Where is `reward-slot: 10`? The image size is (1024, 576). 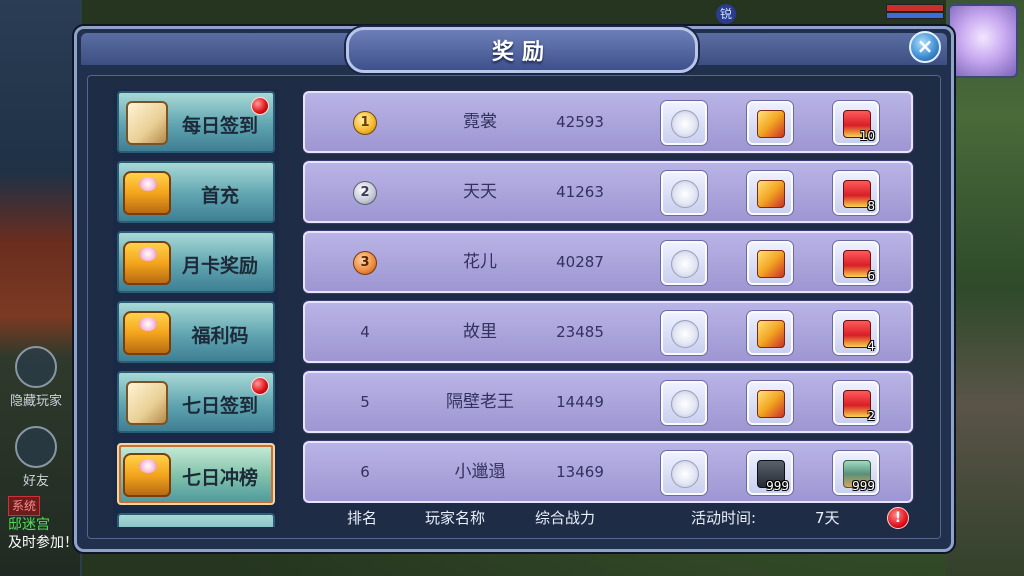 reward-slot: 10 is located at coordinates (856, 123).